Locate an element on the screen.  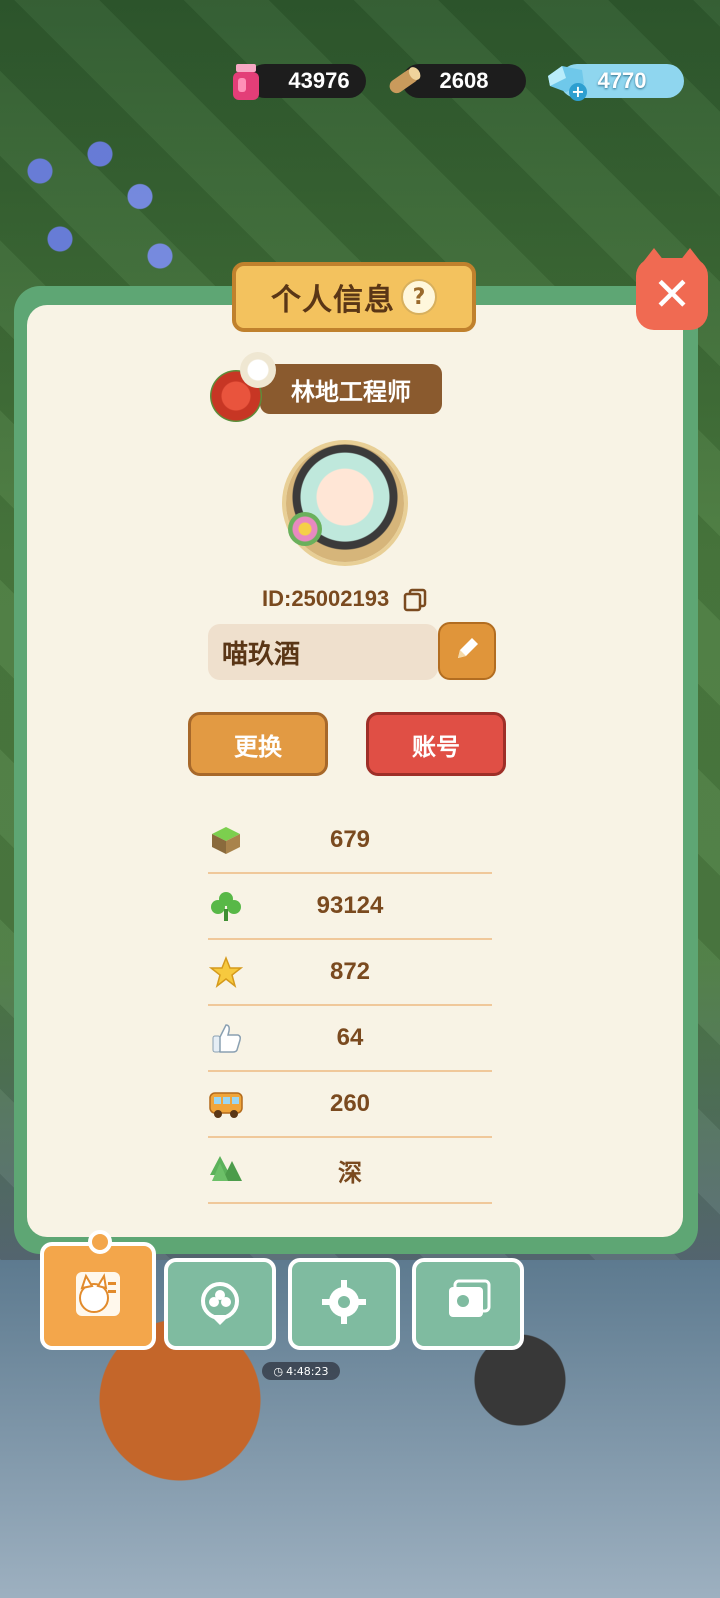
wood-log-icon is located at coordinates (404, 83).